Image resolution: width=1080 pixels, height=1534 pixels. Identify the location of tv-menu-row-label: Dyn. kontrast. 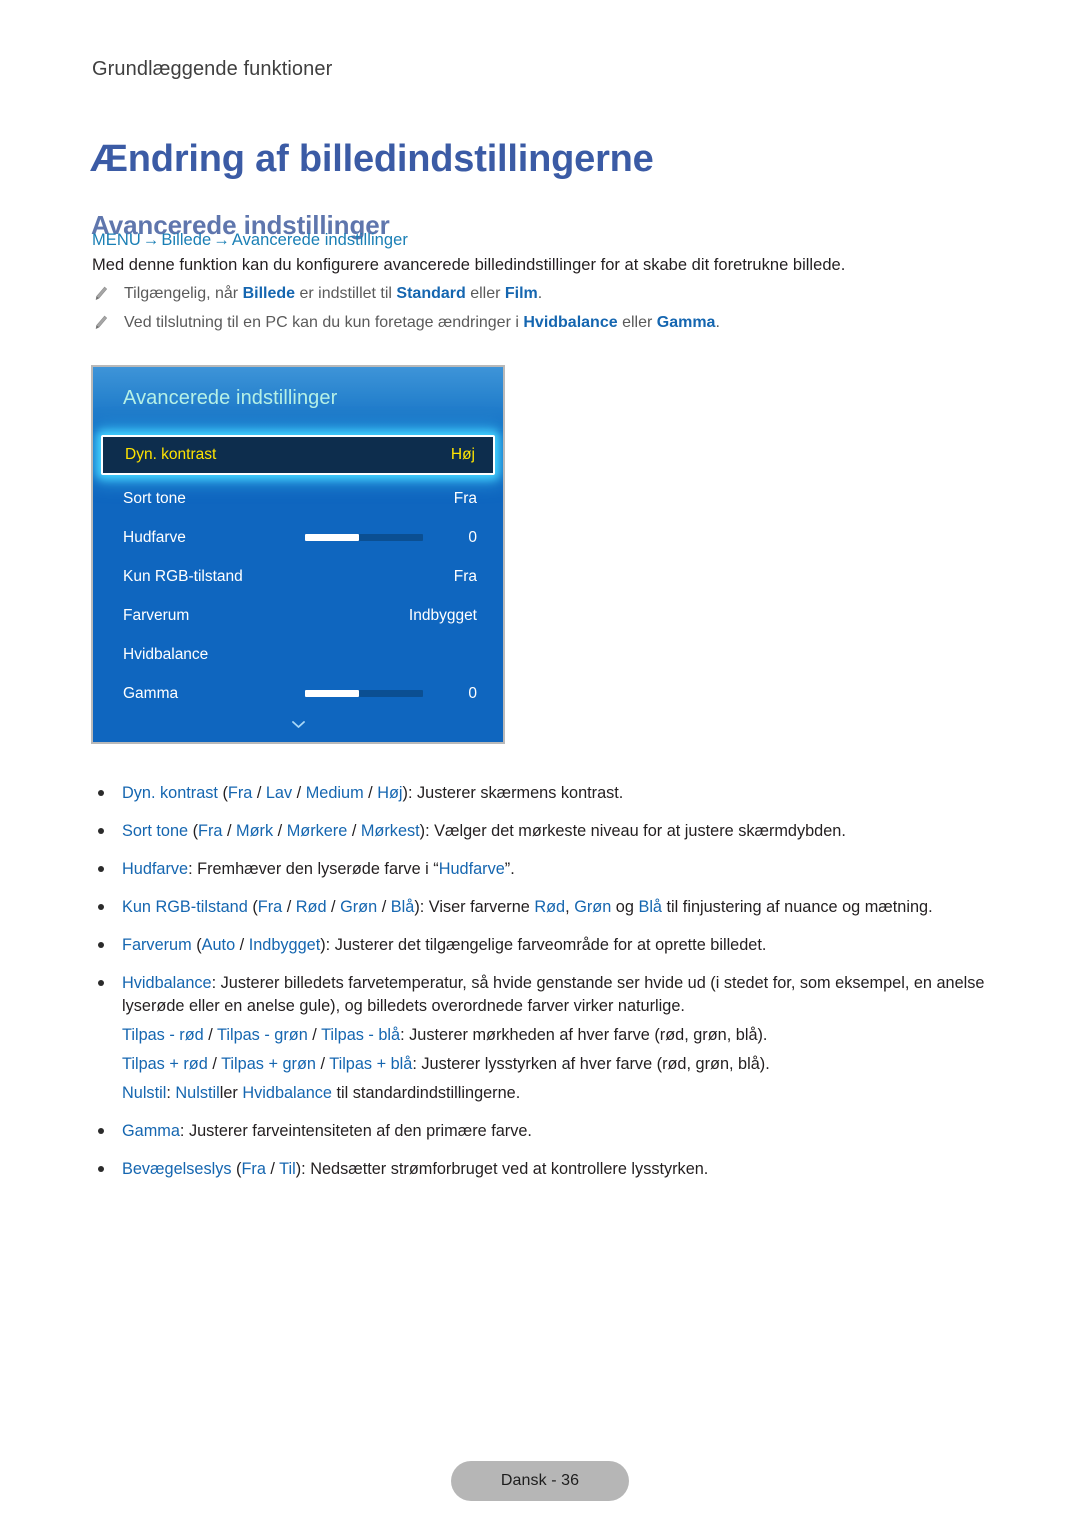
(171, 454).